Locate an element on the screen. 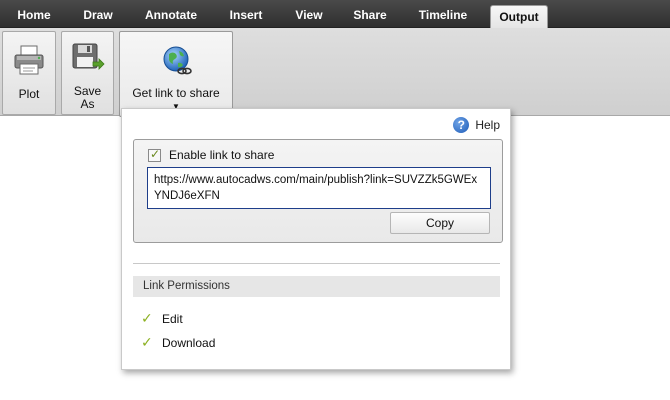 The height and width of the screenshot is (400, 670). globe-link-icon is located at coordinates (177, 62).